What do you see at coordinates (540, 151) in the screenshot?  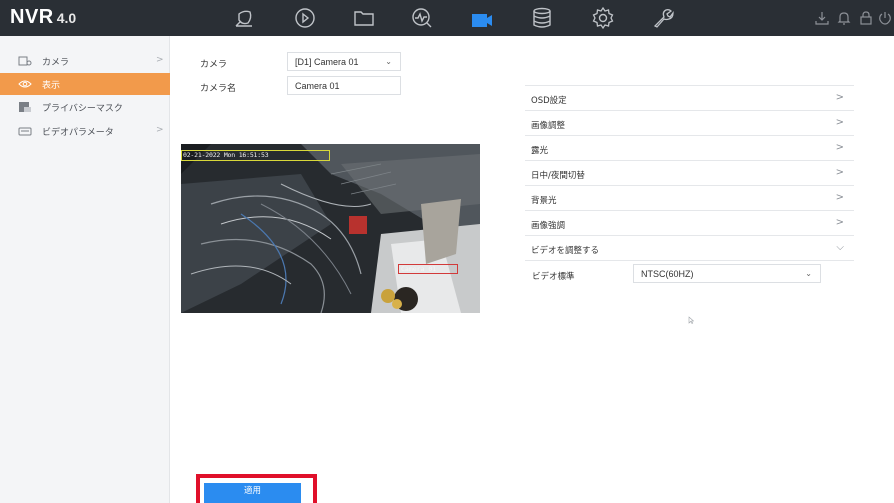 I see `settings-row-label: 露光` at bounding box center [540, 151].